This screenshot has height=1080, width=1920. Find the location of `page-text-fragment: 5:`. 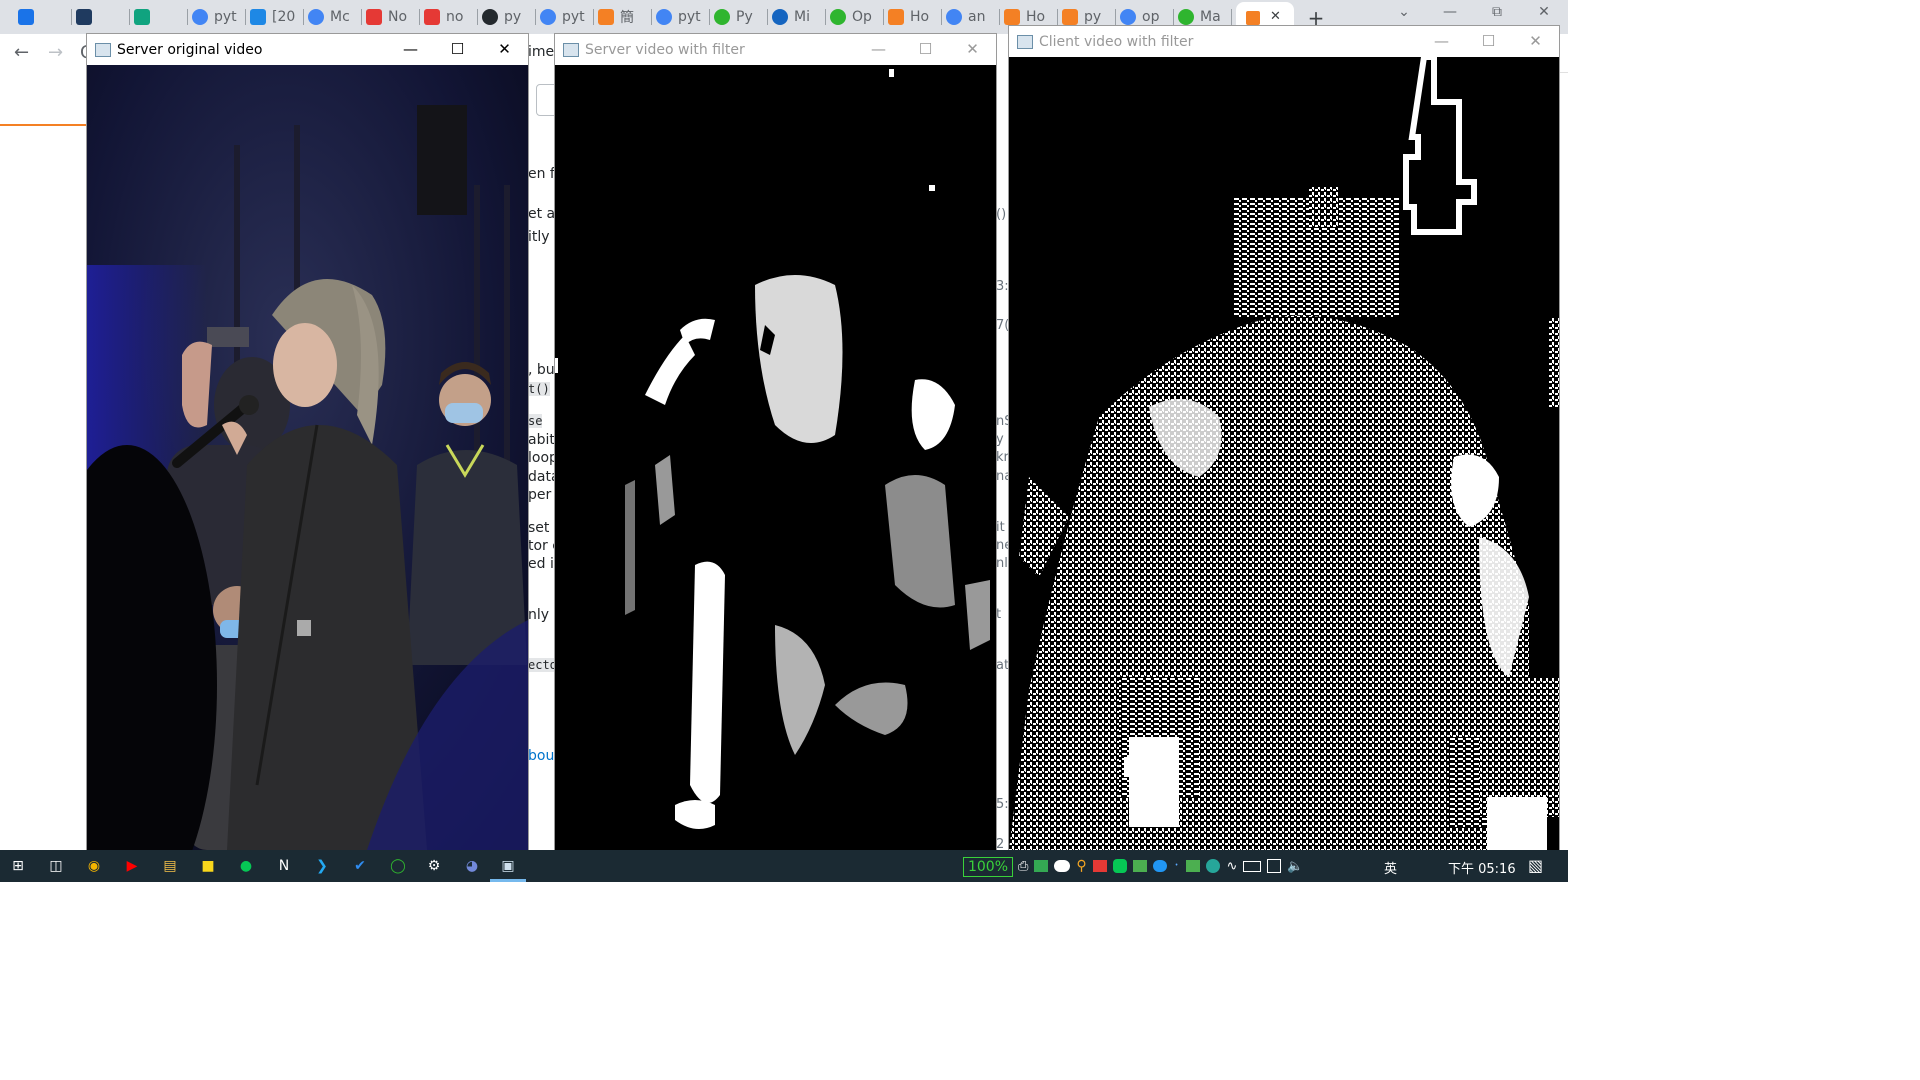

page-text-fragment: 5: is located at coordinates (1002, 804).